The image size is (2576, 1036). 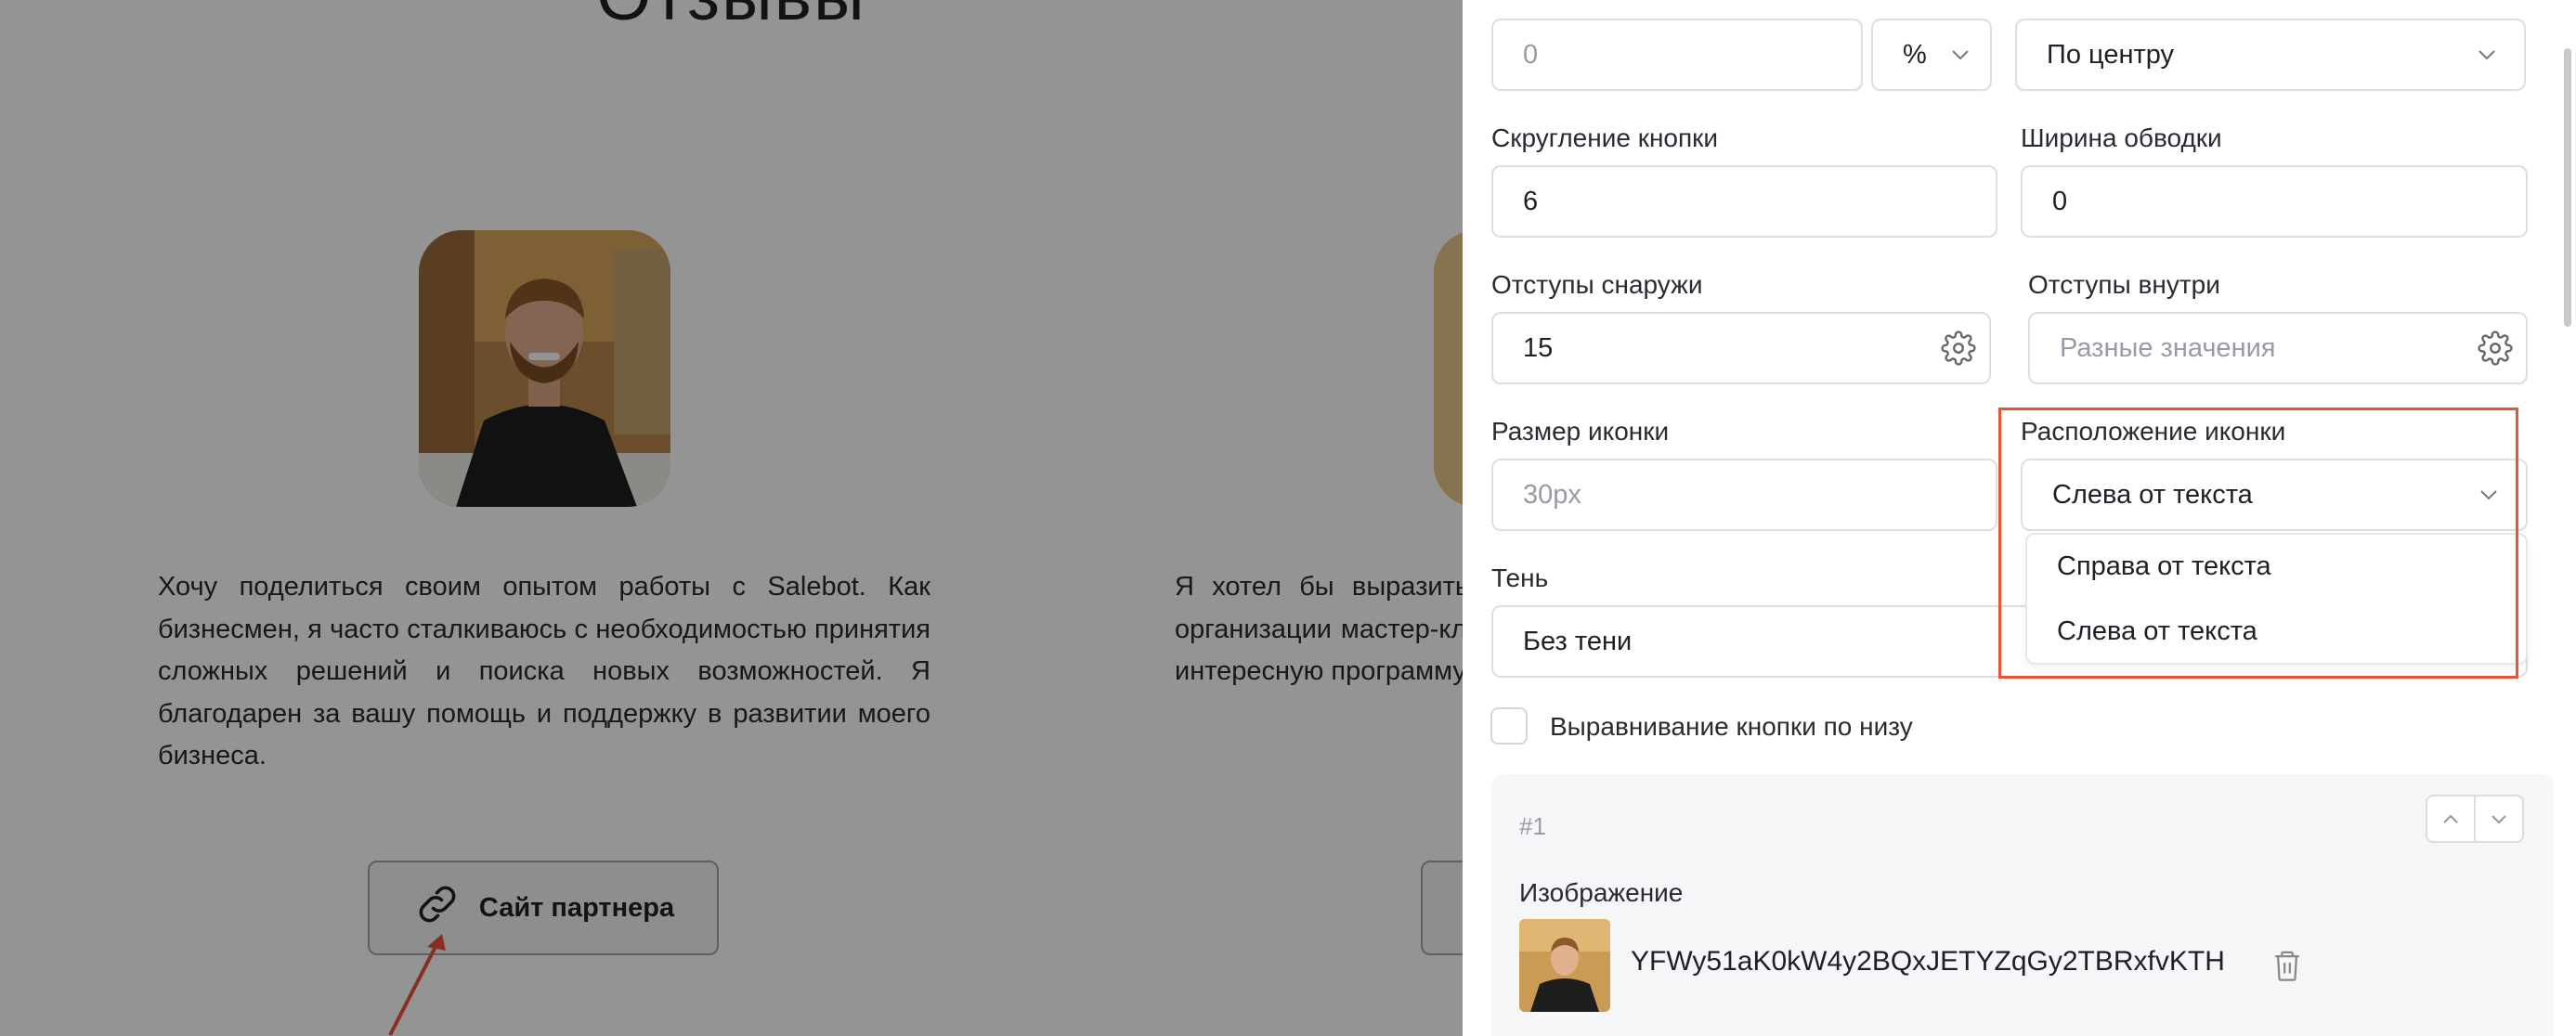 What do you see at coordinates (1580, 432) in the screenshot?
I see `icon-size-label: Размер иконки` at bounding box center [1580, 432].